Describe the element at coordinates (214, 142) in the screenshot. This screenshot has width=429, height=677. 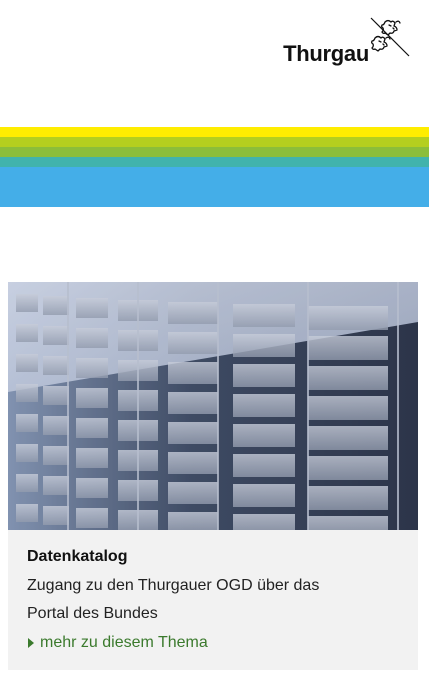
I see `lime-stripe` at that location.